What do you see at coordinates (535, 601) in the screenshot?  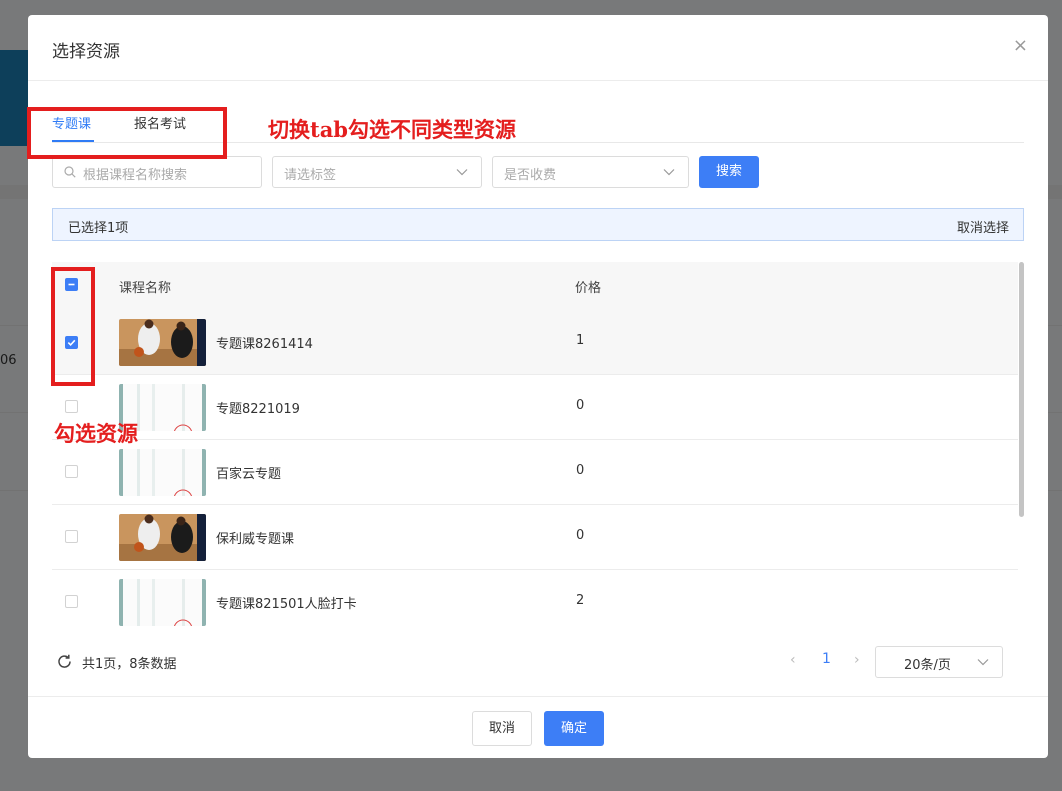 I see `table-row: 专题课821501人脸打卡 2` at bounding box center [535, 601].